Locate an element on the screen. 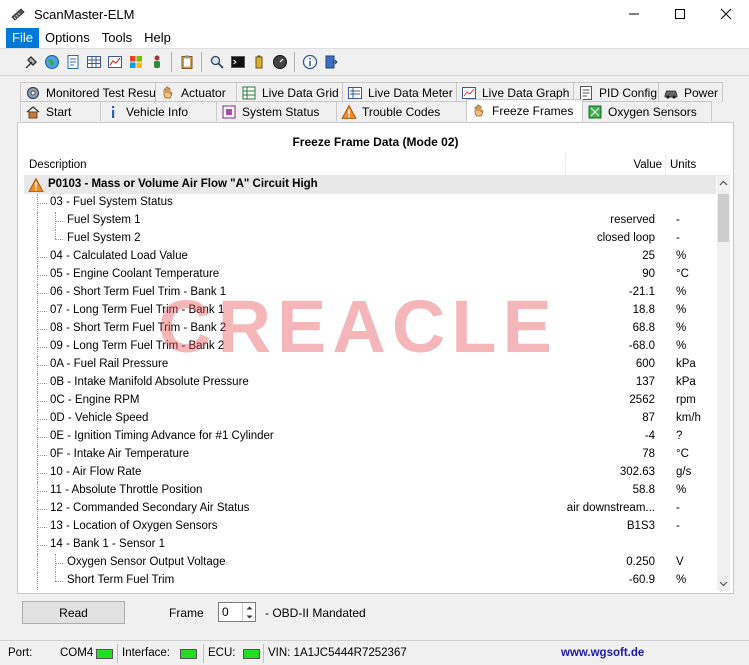 The width and height of the screenshot is (749, 665). scanner-icon is located at coordinates (18, 14).